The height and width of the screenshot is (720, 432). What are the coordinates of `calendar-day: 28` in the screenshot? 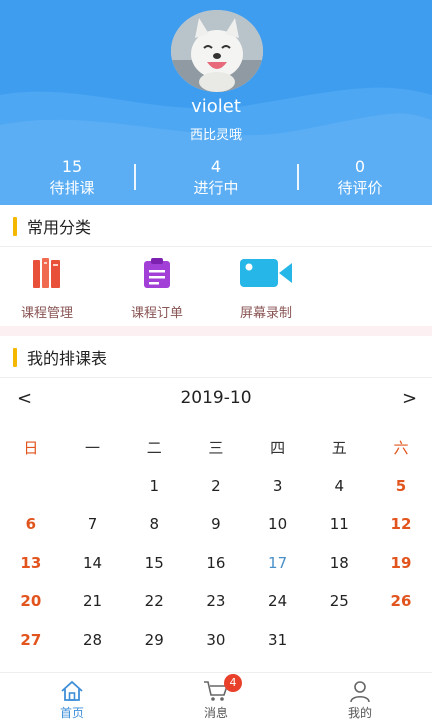 It's located at (93, 640).